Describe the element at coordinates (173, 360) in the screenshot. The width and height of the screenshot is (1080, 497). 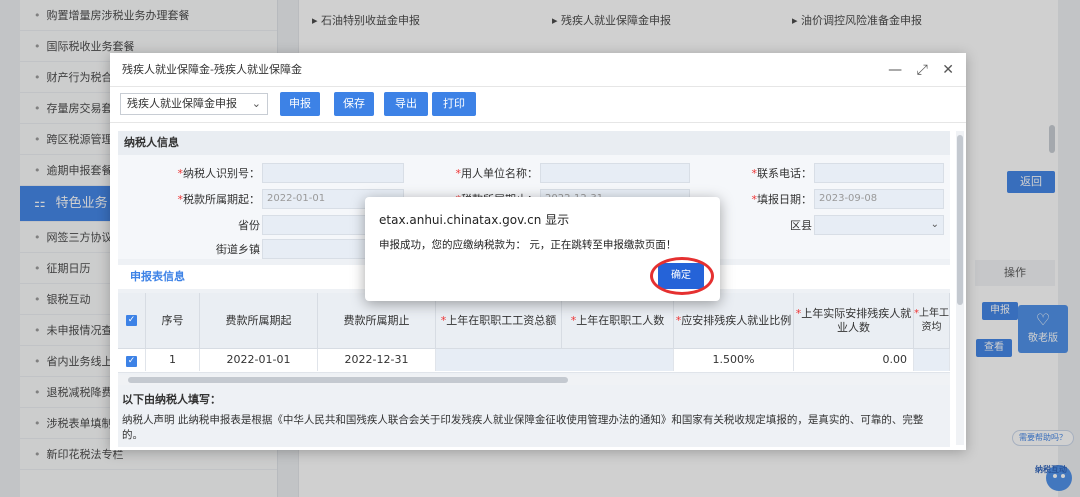
I see `row-index: 1` at that location.